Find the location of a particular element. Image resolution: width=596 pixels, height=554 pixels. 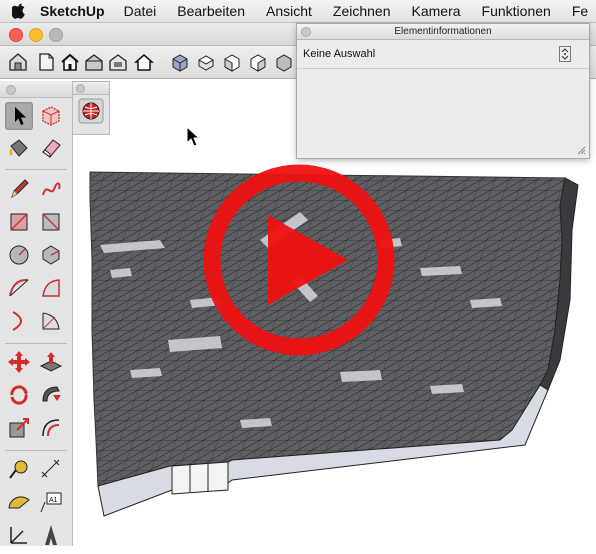

menu-app-name: SketchUp is located at coordinates (72, 11).